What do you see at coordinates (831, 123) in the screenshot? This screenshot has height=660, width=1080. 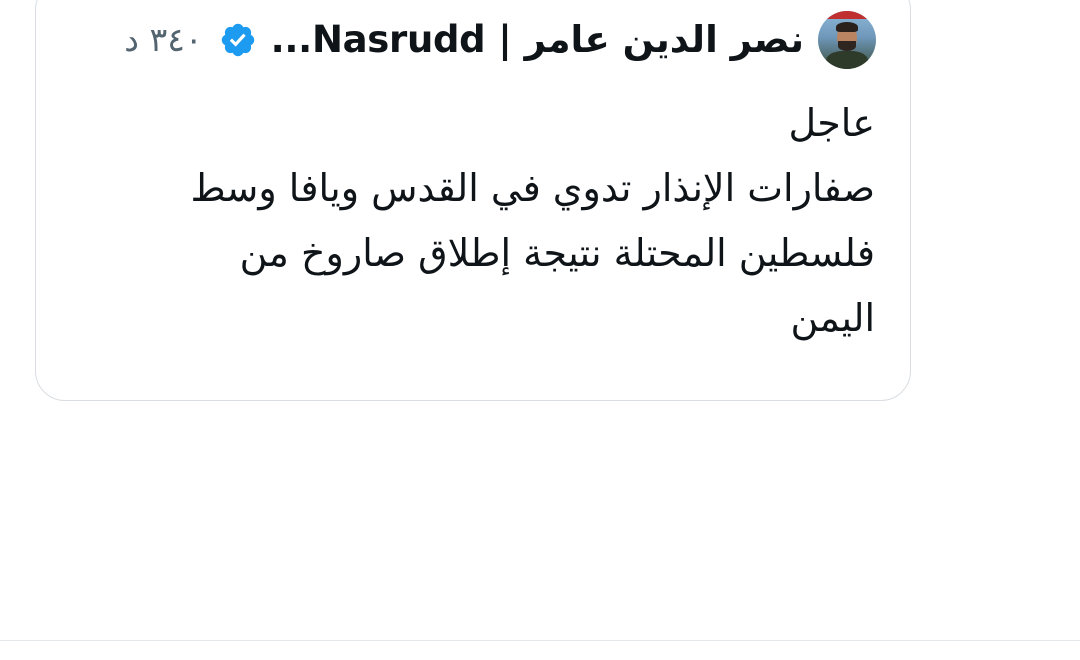 I see `tweet-text-line: عاجل` at bounding box center [831, 123].